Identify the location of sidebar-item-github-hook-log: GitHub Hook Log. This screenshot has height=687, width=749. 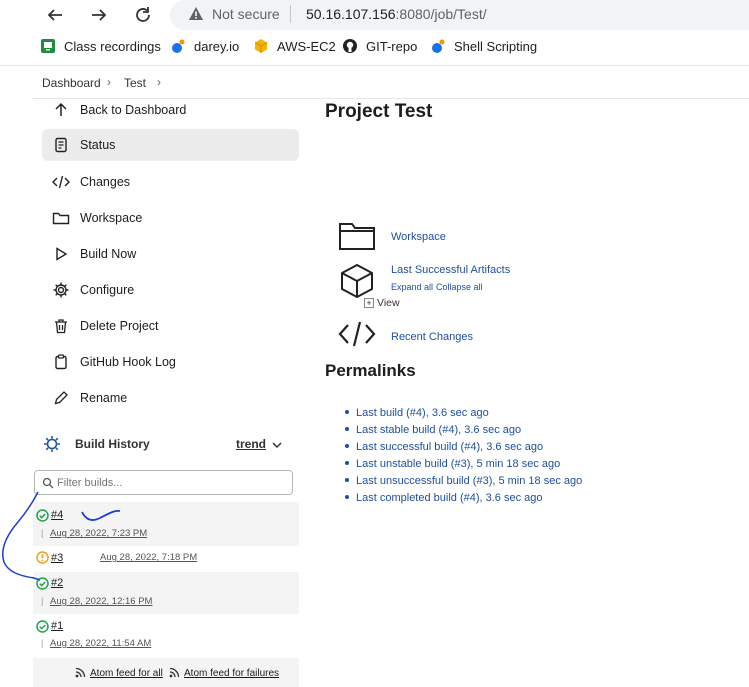
(170, 362).